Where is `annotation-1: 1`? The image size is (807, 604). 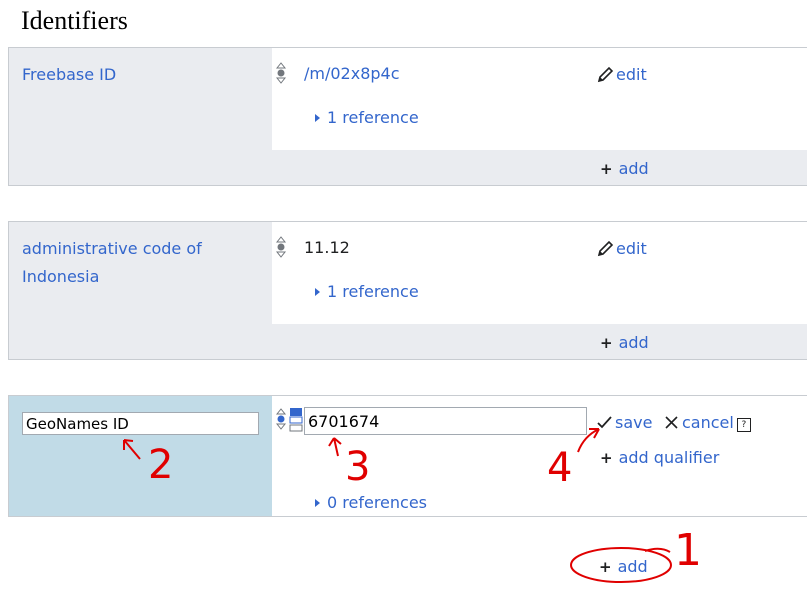 annotation-1: 1 is located at coordinates (688, 550).